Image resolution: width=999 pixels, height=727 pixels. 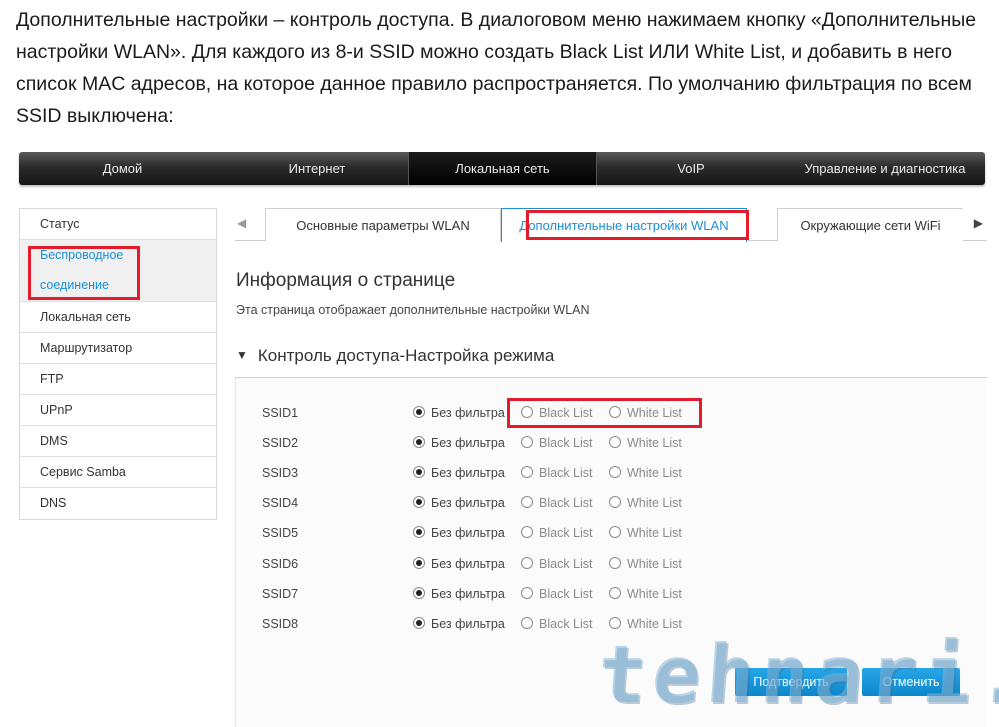 What do you see at coordinates (691, 168) in the screenshot?
I see `nav-item-voip: VoIP` at bounding box center [691, 168].